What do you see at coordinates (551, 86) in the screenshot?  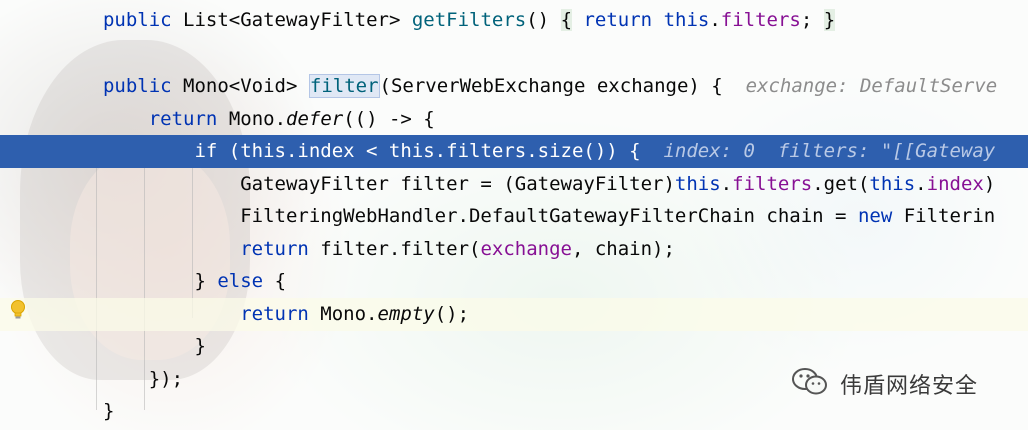 I see `parameters: (ServerWebExchange exchange) {` at bounding box center [551, 86].